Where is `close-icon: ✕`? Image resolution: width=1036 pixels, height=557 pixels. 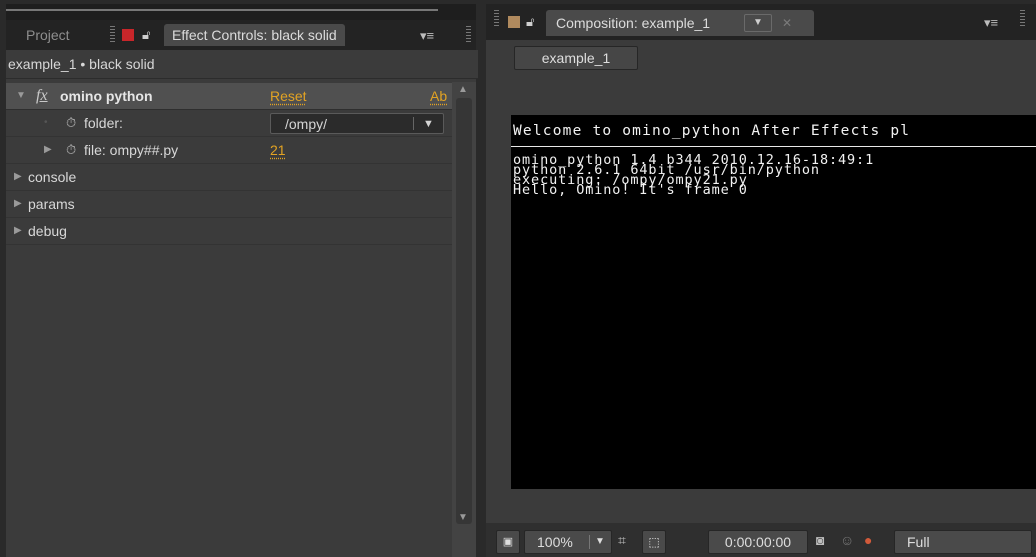
close-icon: ✕ is located at coordinates (787, 23).